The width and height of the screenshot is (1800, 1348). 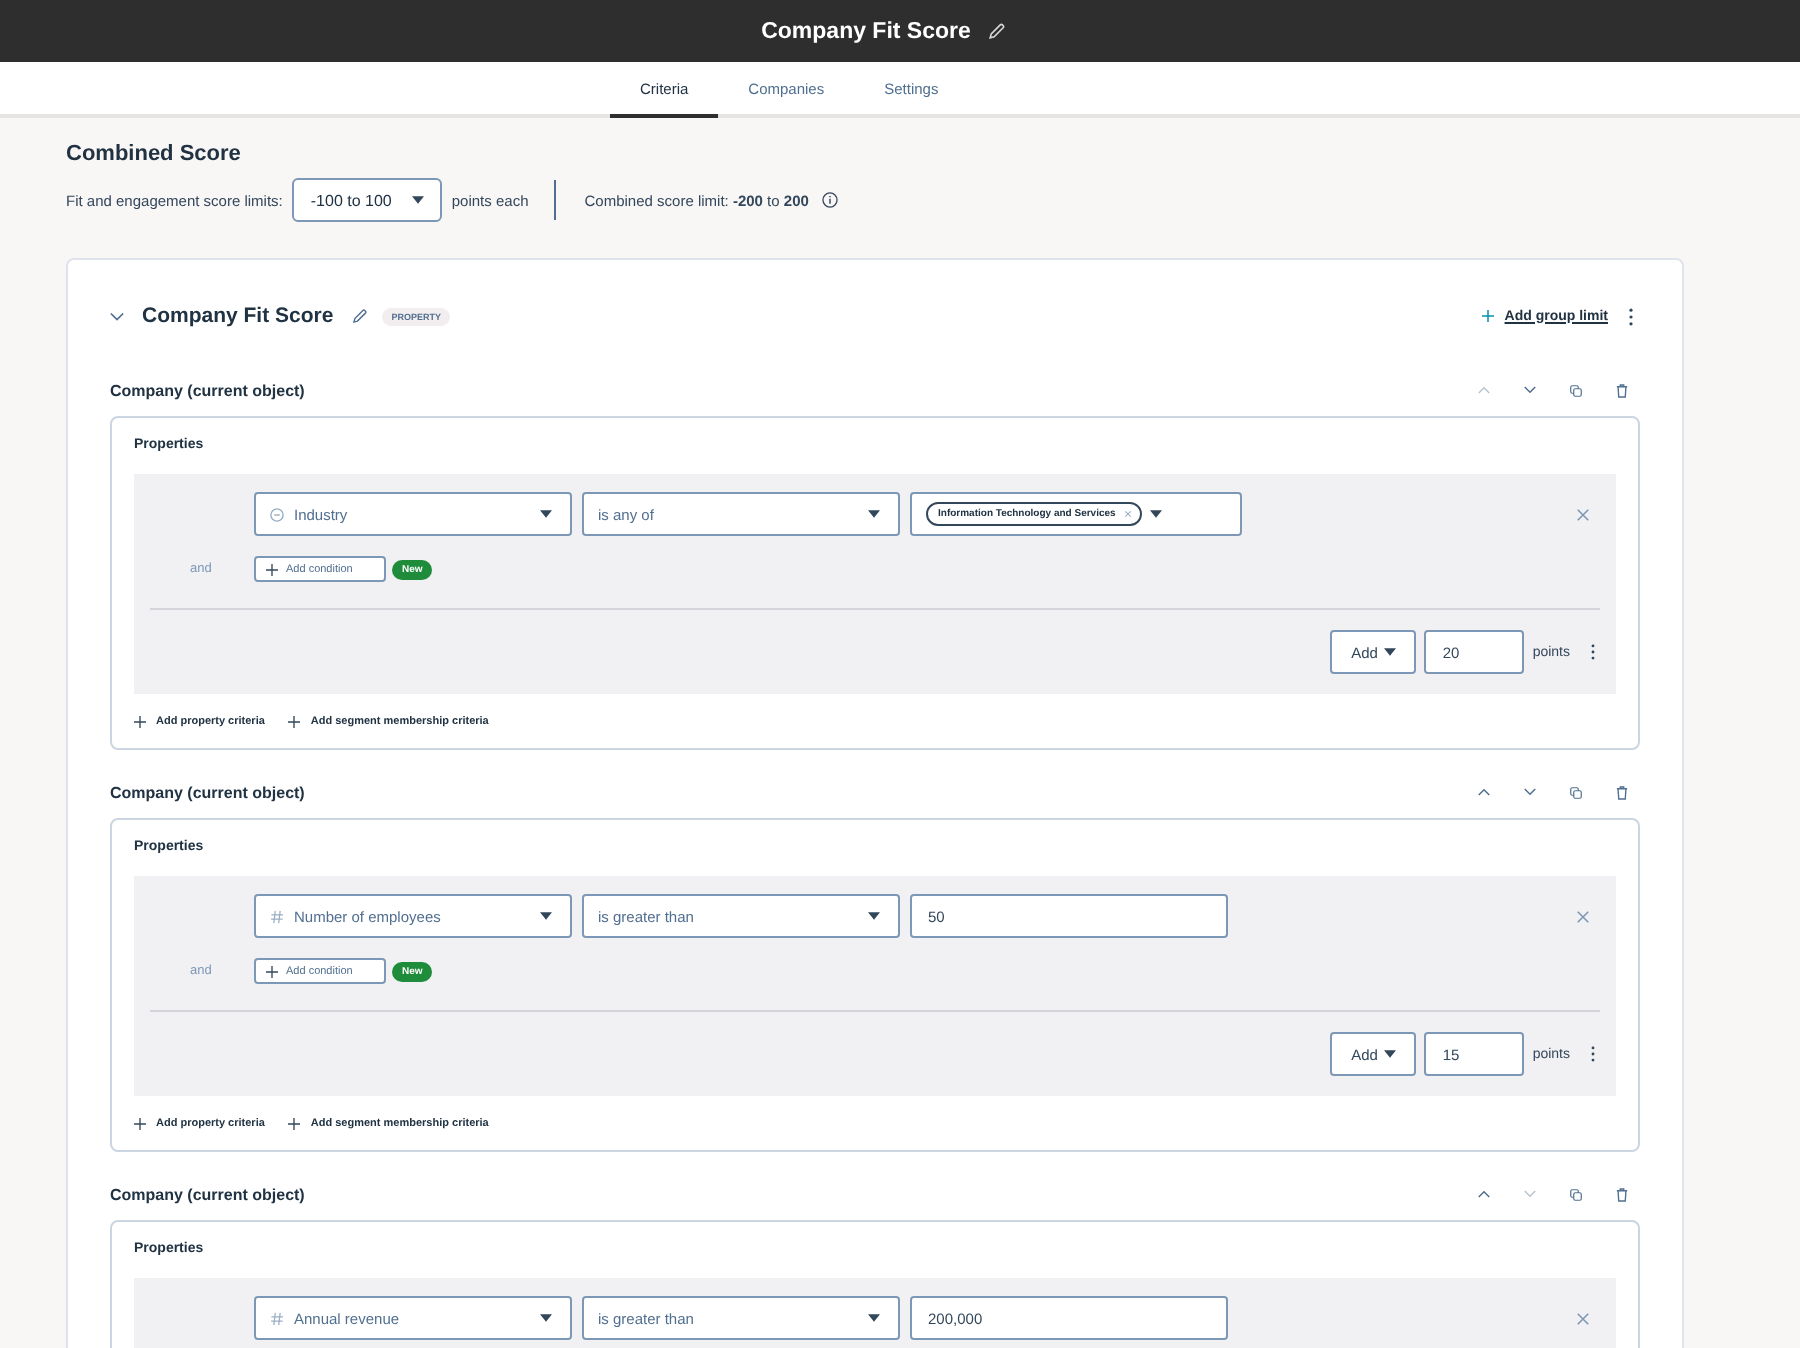 I want to click on page-title: Company Fit Score, so click(x=866, y=31).